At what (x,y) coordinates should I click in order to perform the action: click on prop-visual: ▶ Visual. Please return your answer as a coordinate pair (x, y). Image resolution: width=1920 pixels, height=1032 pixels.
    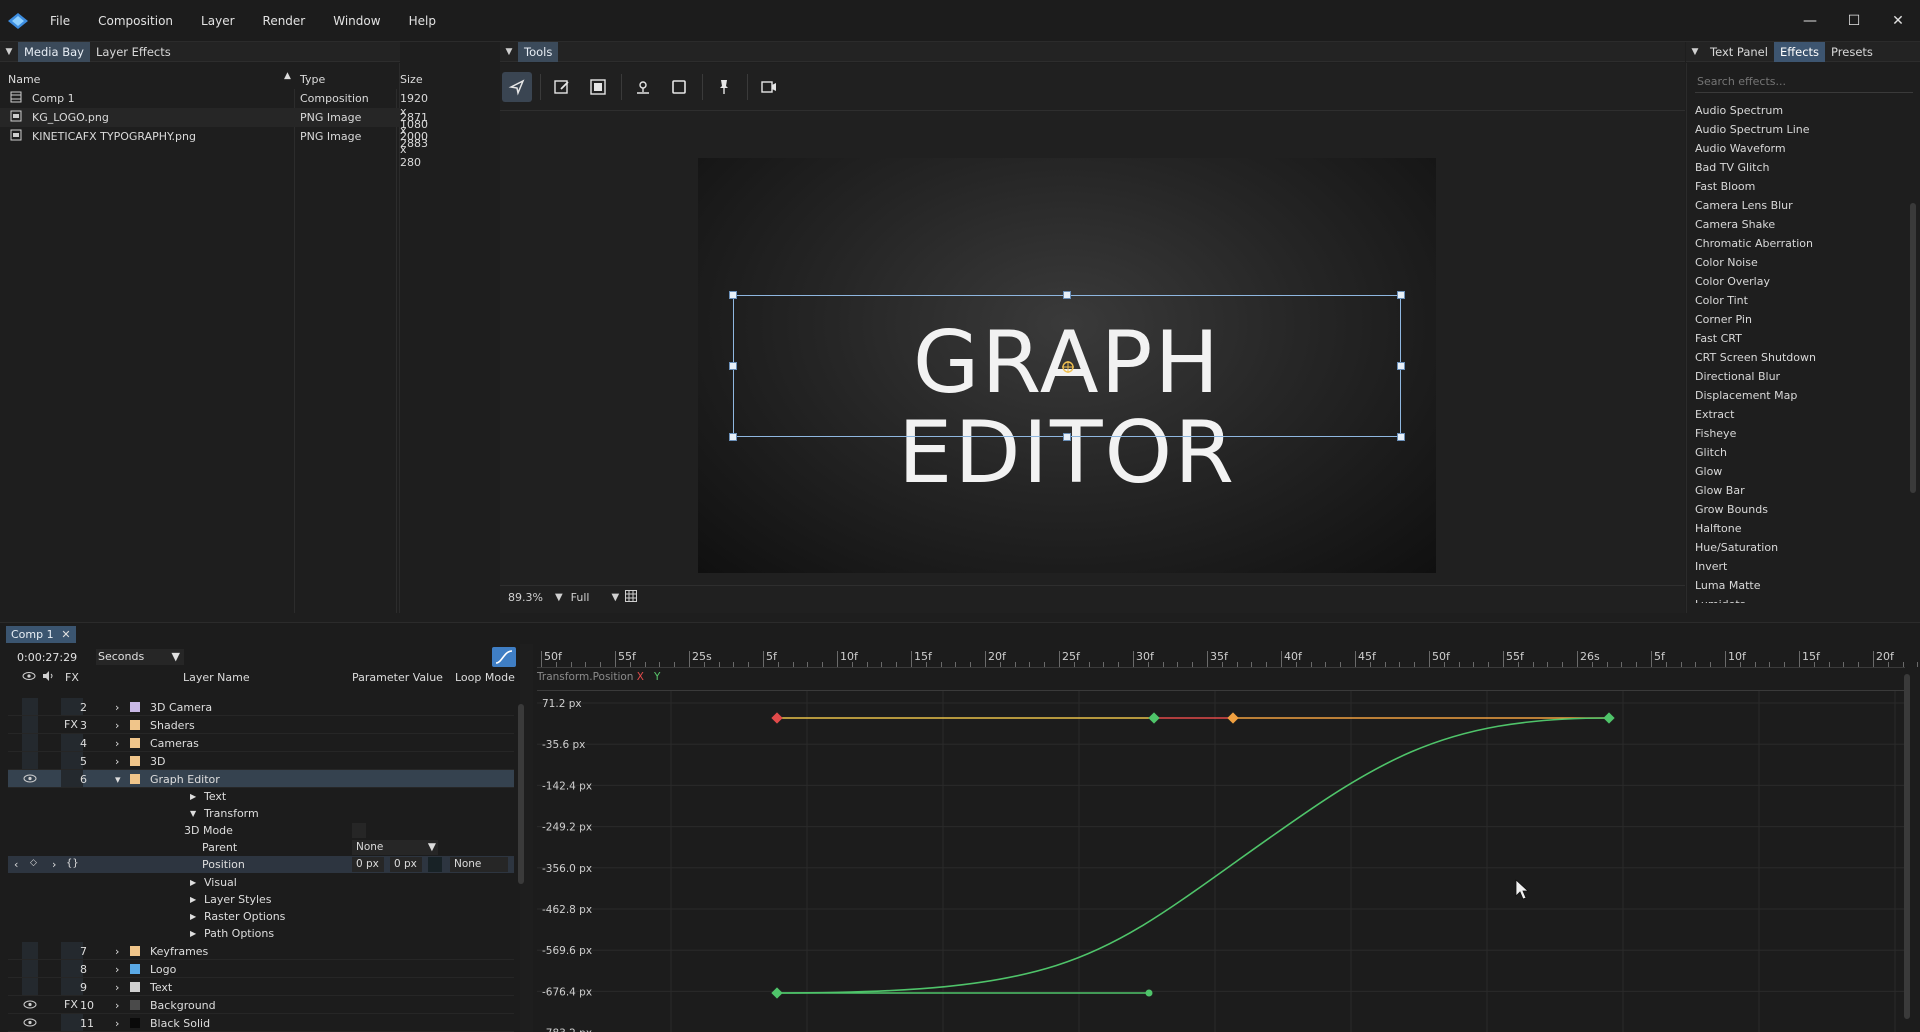
    Looking at the image, I should click on (261, 882).